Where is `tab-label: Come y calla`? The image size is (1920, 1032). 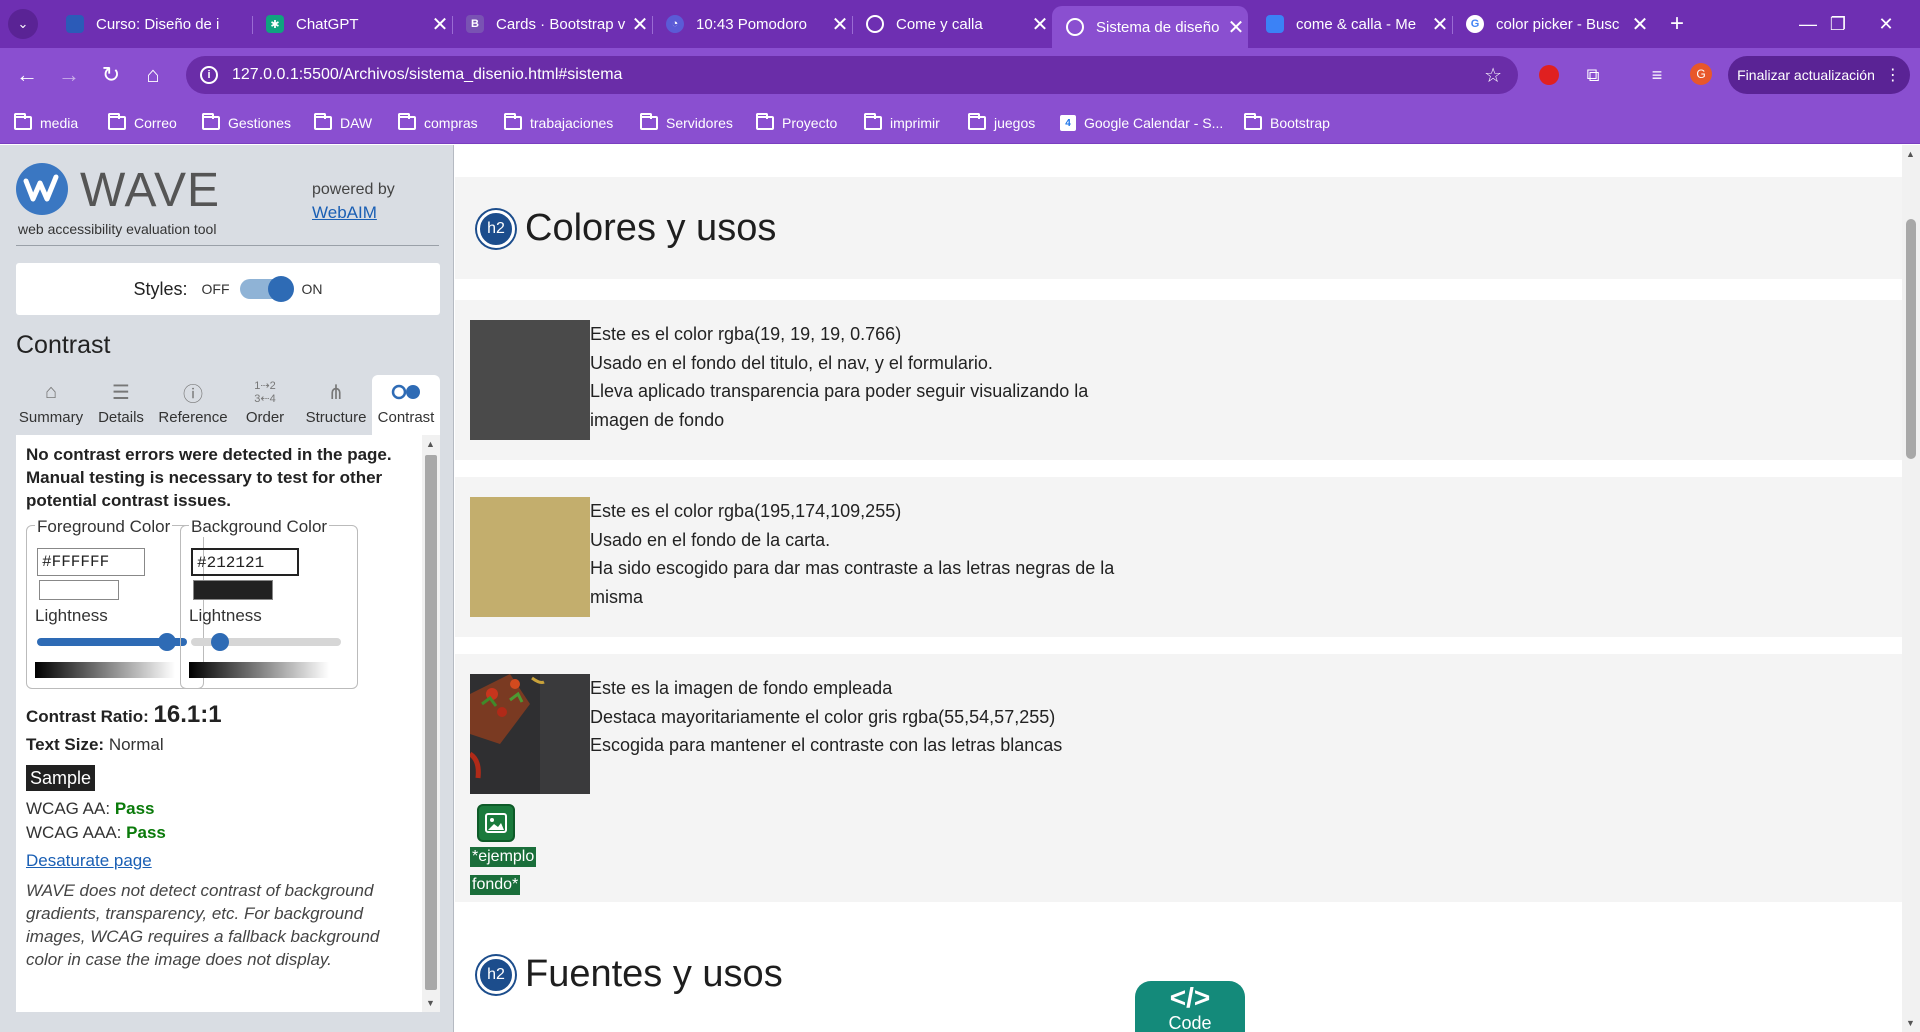 tab-label: Come y calla is located at coordinates (939, 24).